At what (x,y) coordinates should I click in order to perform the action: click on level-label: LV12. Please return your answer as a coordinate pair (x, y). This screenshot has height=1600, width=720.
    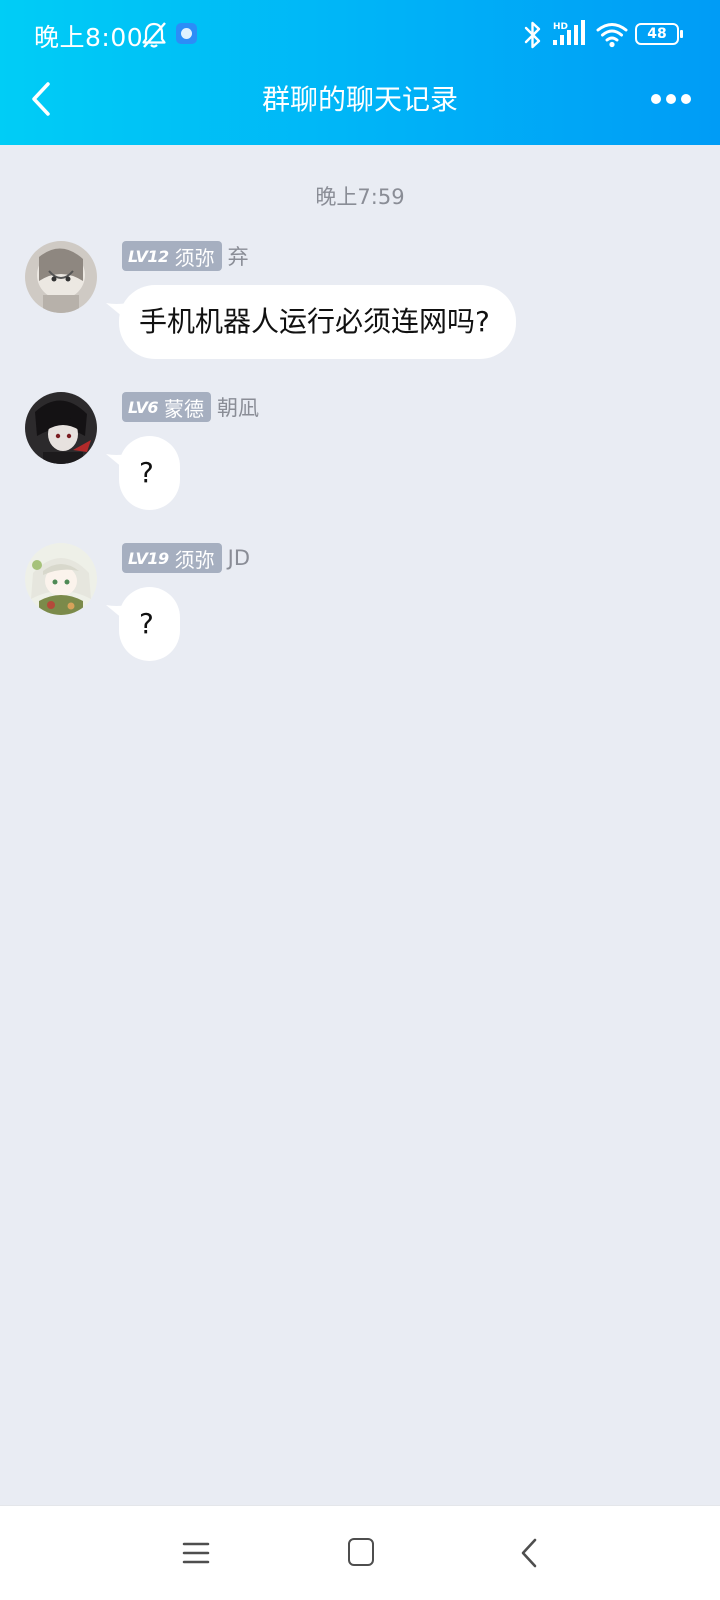
    Looking at the image, I should click on (148, 256).